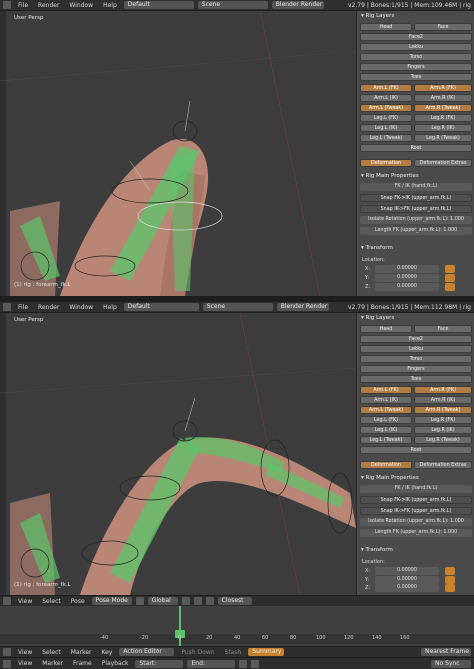  I want to click on magnet-icon, so click(209, 601).